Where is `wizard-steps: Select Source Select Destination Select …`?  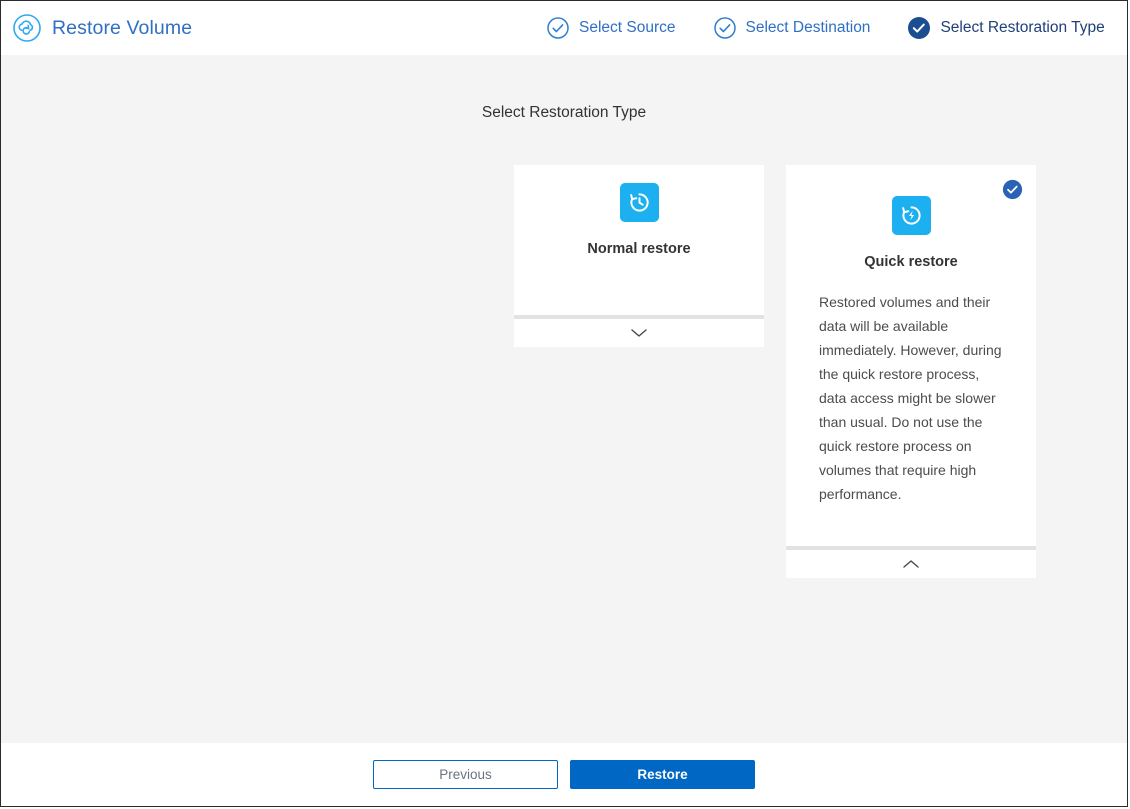 wizard-steps: Select Source Select Destination Select … is located at coordinates (825, 28).